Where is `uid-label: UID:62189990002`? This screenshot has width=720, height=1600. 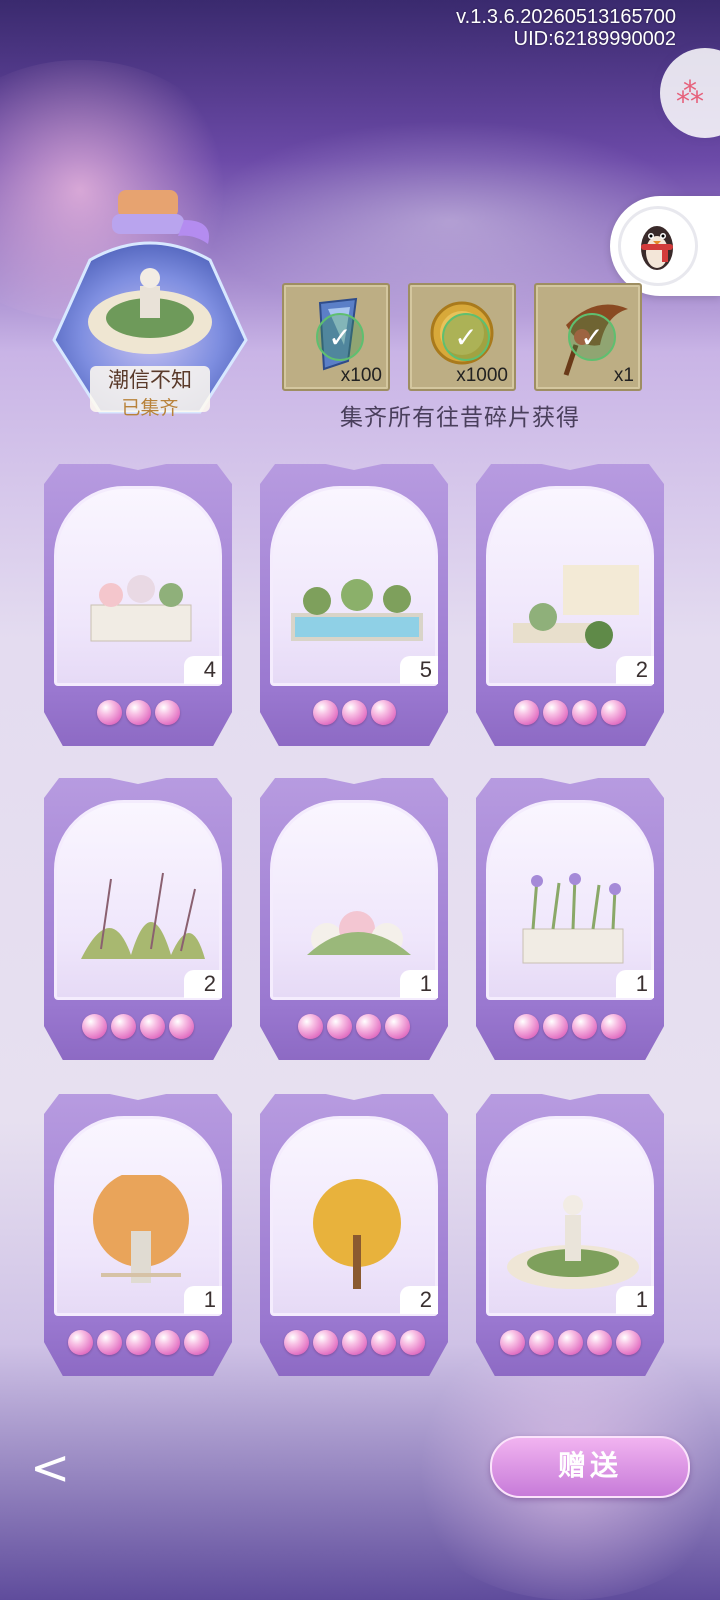
uid-label: UID:62189990002 is located at coordinates (594, 39).